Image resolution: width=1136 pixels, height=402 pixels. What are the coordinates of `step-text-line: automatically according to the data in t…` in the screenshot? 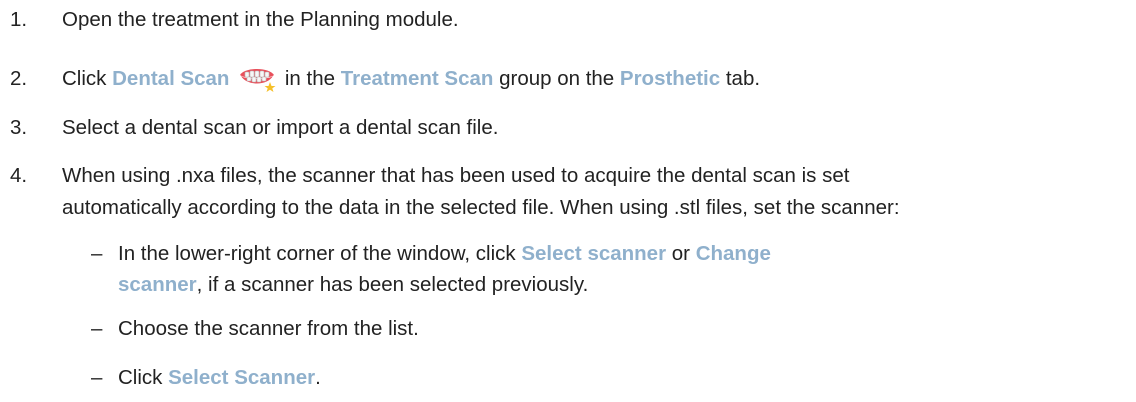 It's located at (481, 207).